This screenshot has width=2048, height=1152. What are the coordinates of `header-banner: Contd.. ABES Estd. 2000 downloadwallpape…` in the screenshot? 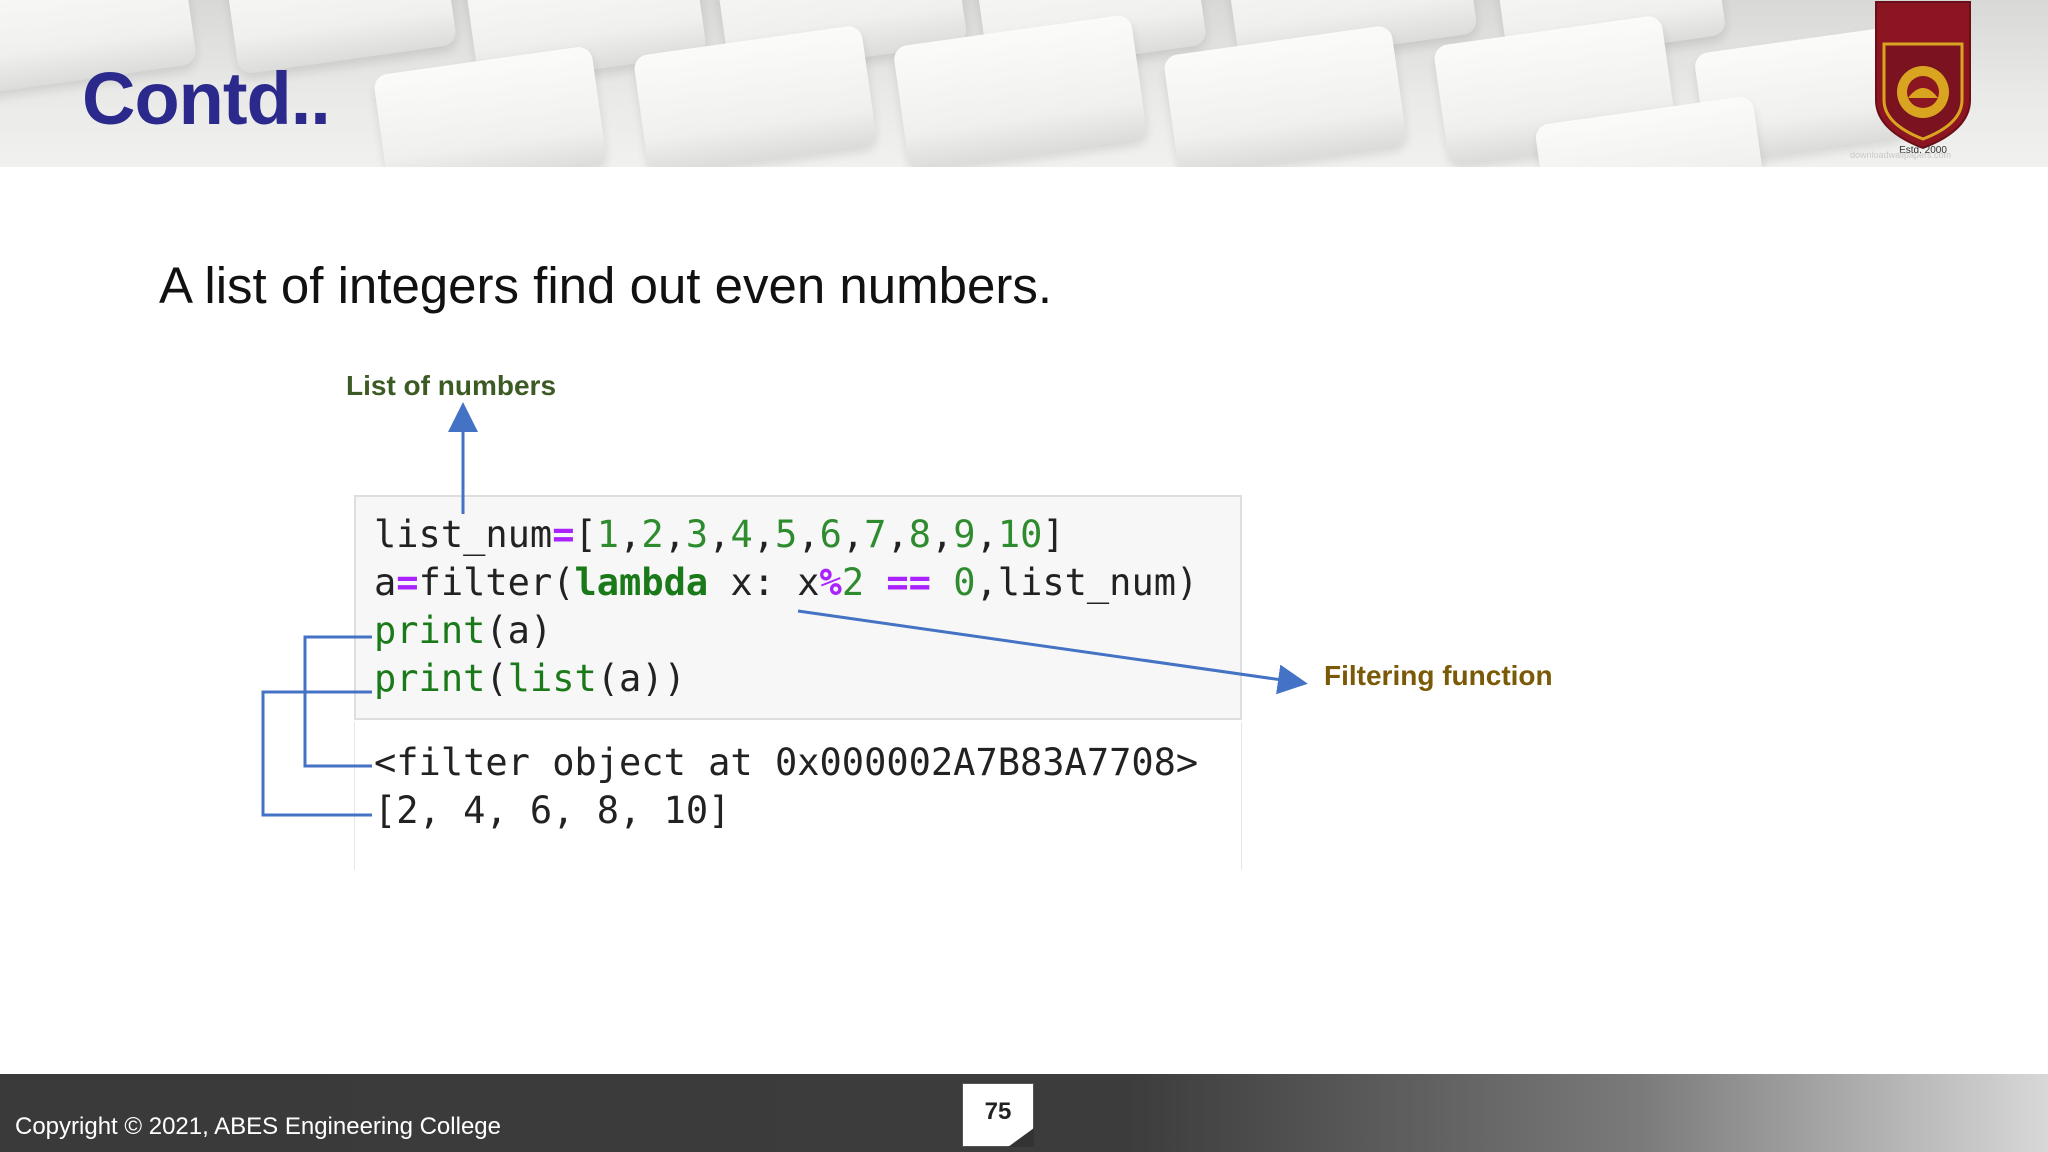 It's located at (1024, 83).